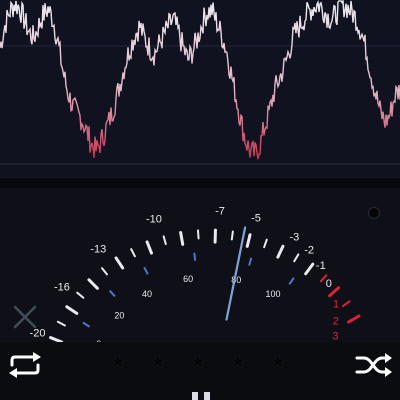  Describe the element at coordinates (335, 336) in the screenshot. I see `vu-db-label: 3` at that location.